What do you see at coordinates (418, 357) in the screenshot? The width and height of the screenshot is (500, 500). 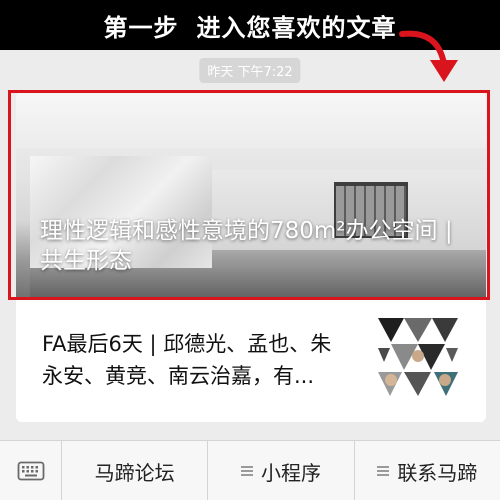 I see `article-thumbnail` at bounding box center [418, 357].